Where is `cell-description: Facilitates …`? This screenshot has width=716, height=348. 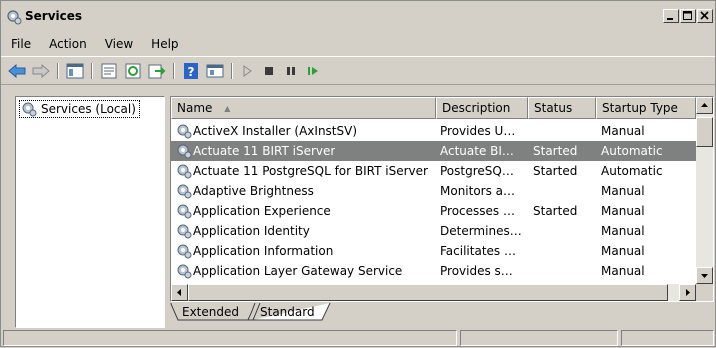
cell-description: Facilitates … is located at coordinates (478, 251).